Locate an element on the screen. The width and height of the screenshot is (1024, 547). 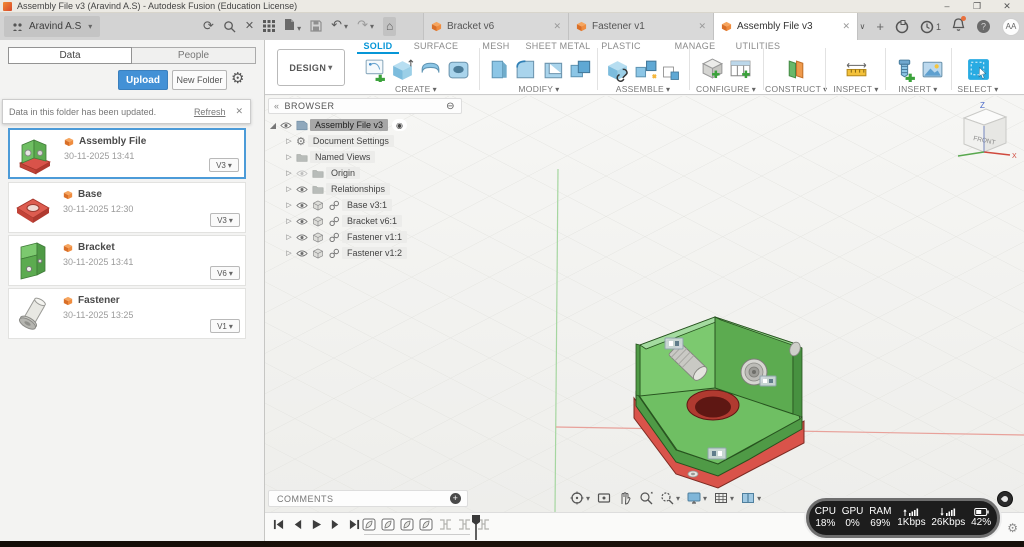
extensions-icon is located at coordinates (902, 26).